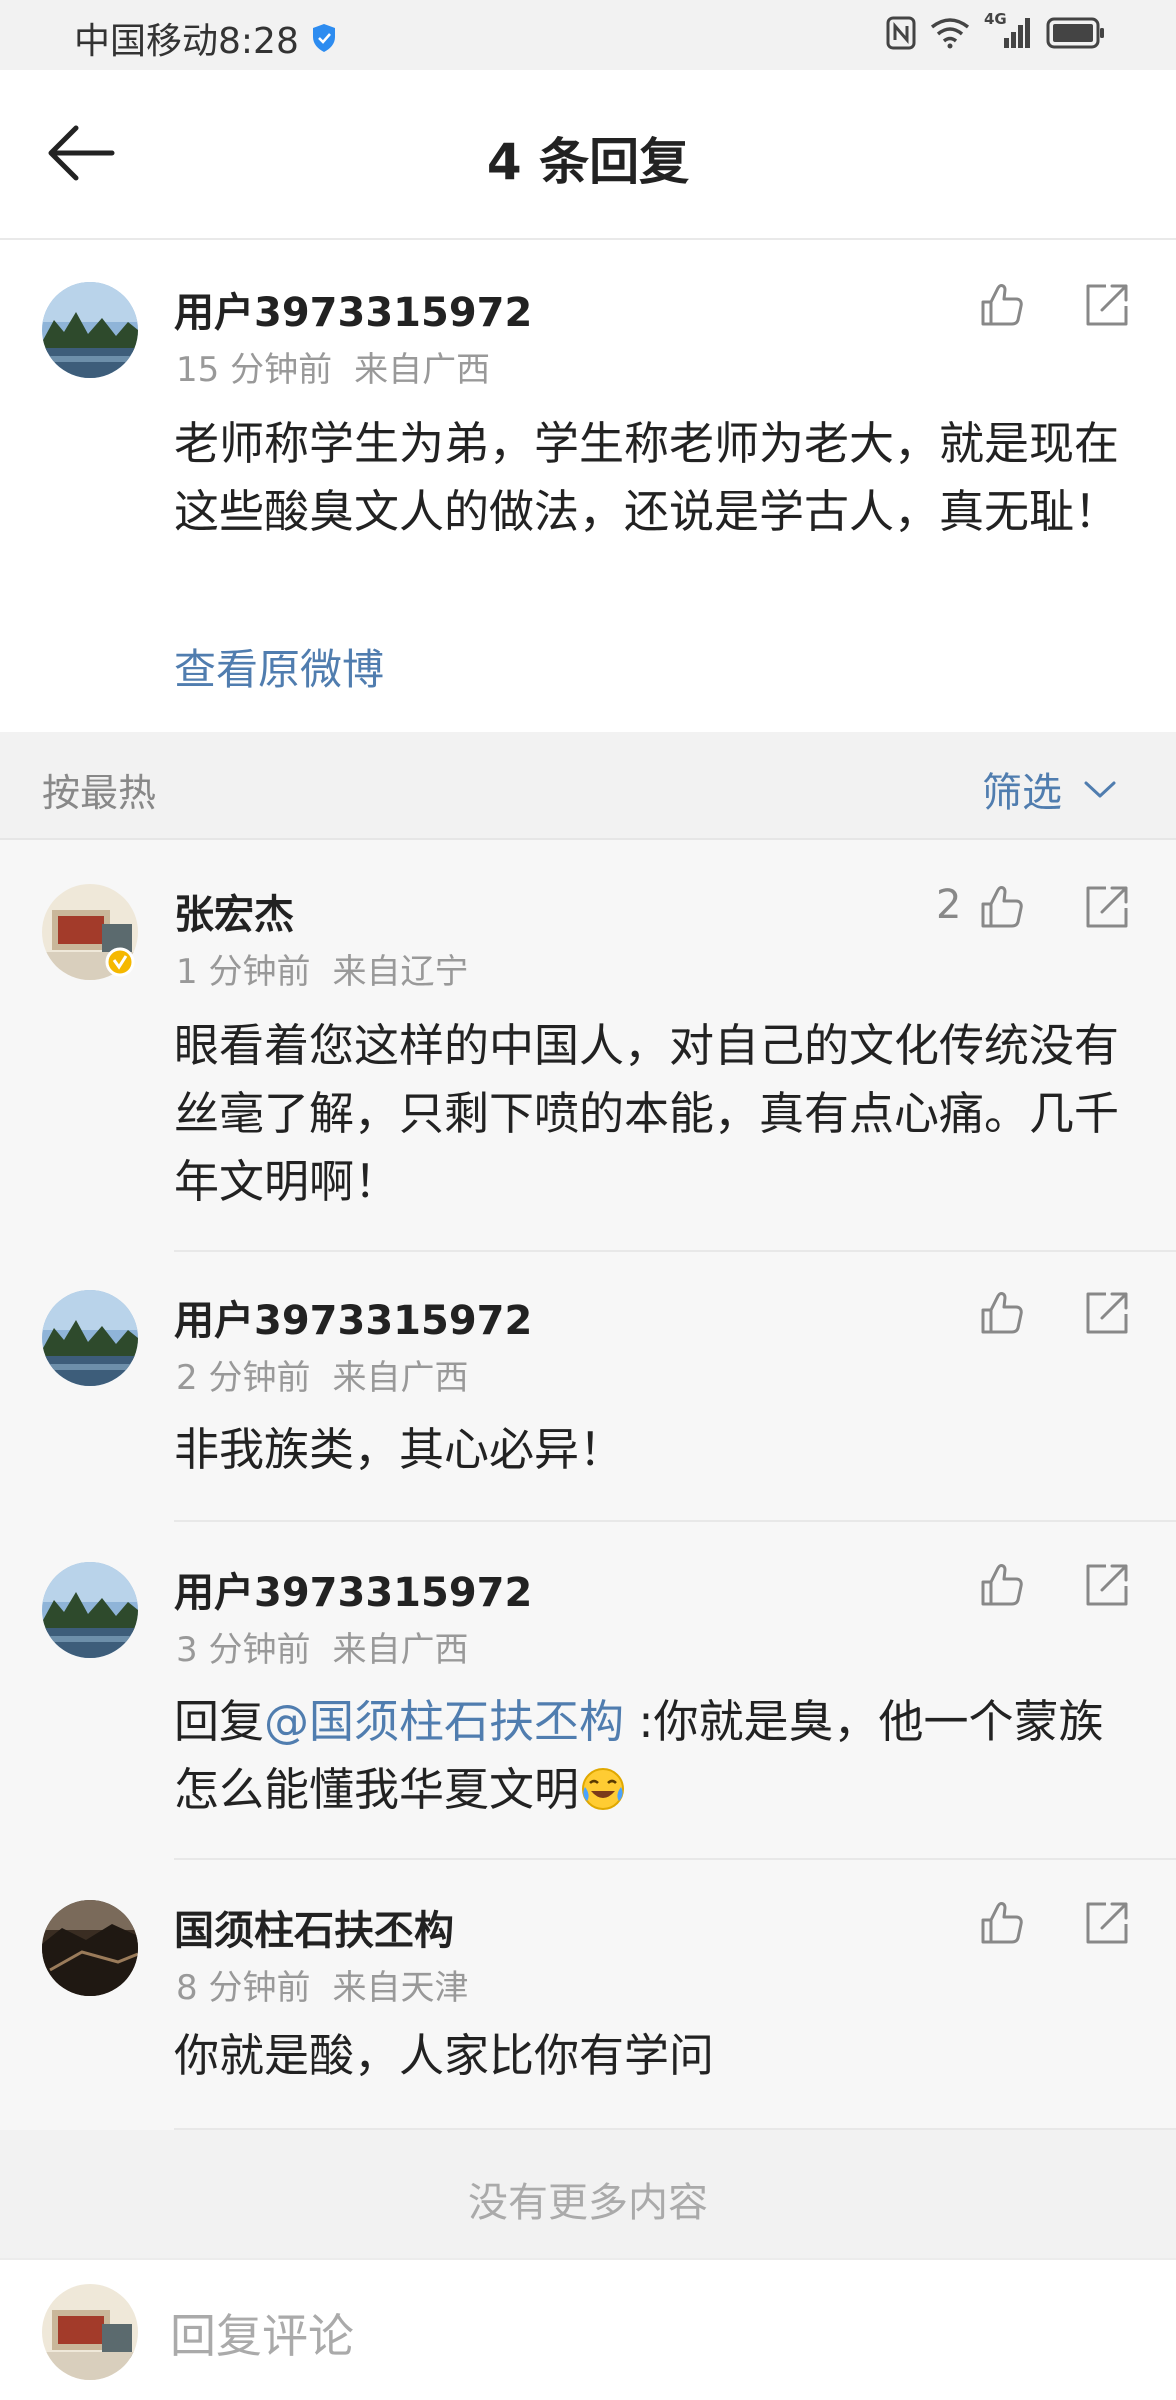 This screenshot has height=2400, width=1176. What do you see at coordinates (322, 1374) in the screenshot?
I see `reply-meta: 2 分钟前 来自广西` at bounding box center [322, 1374].